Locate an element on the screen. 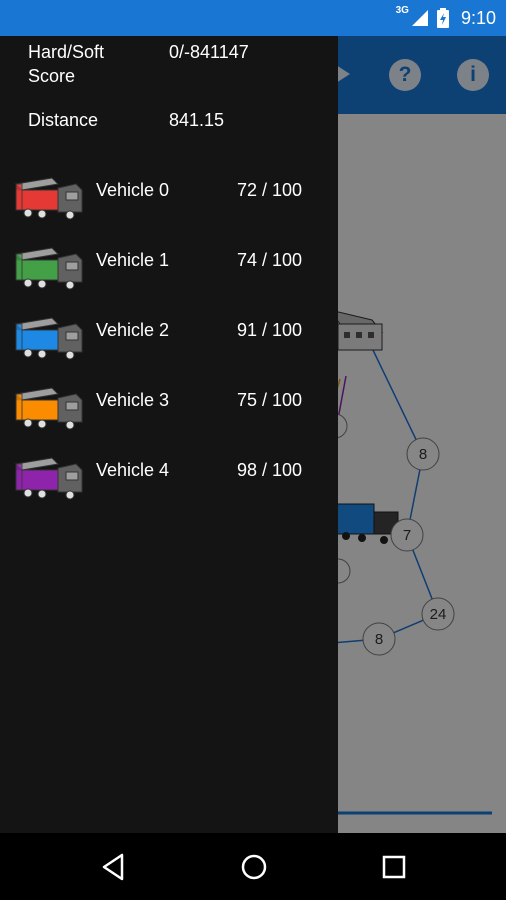  status-bar: 3G 9:10 is located at coordinates (253, 18).